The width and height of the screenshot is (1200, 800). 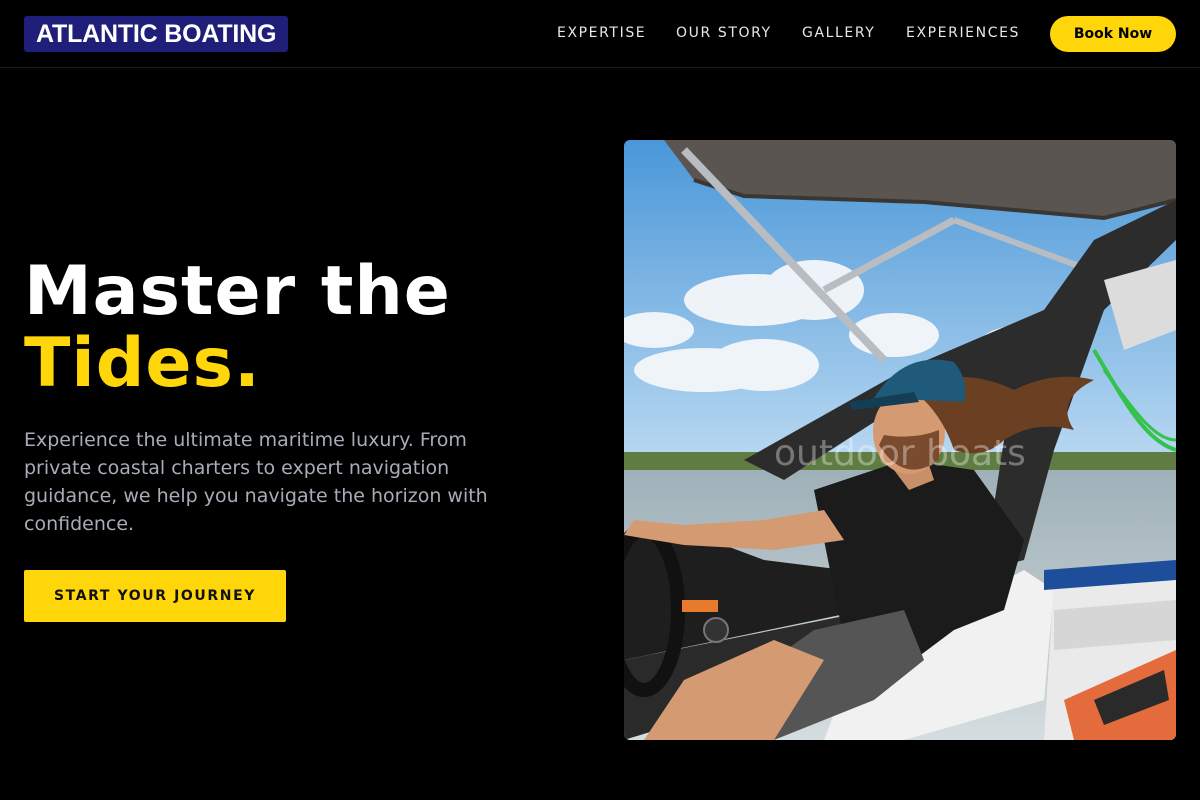 I want to click on logo: ATLANTIC BOATING, so click(x=156, y=34).